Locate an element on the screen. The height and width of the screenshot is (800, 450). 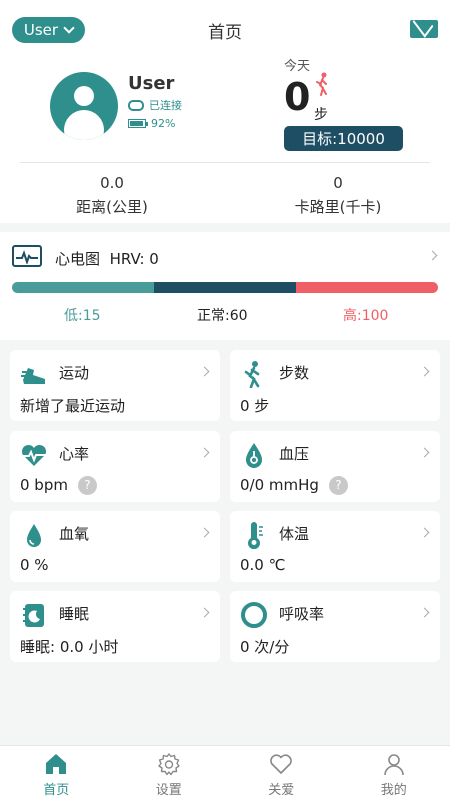
gear-icon is located at coordinates (169, 764).